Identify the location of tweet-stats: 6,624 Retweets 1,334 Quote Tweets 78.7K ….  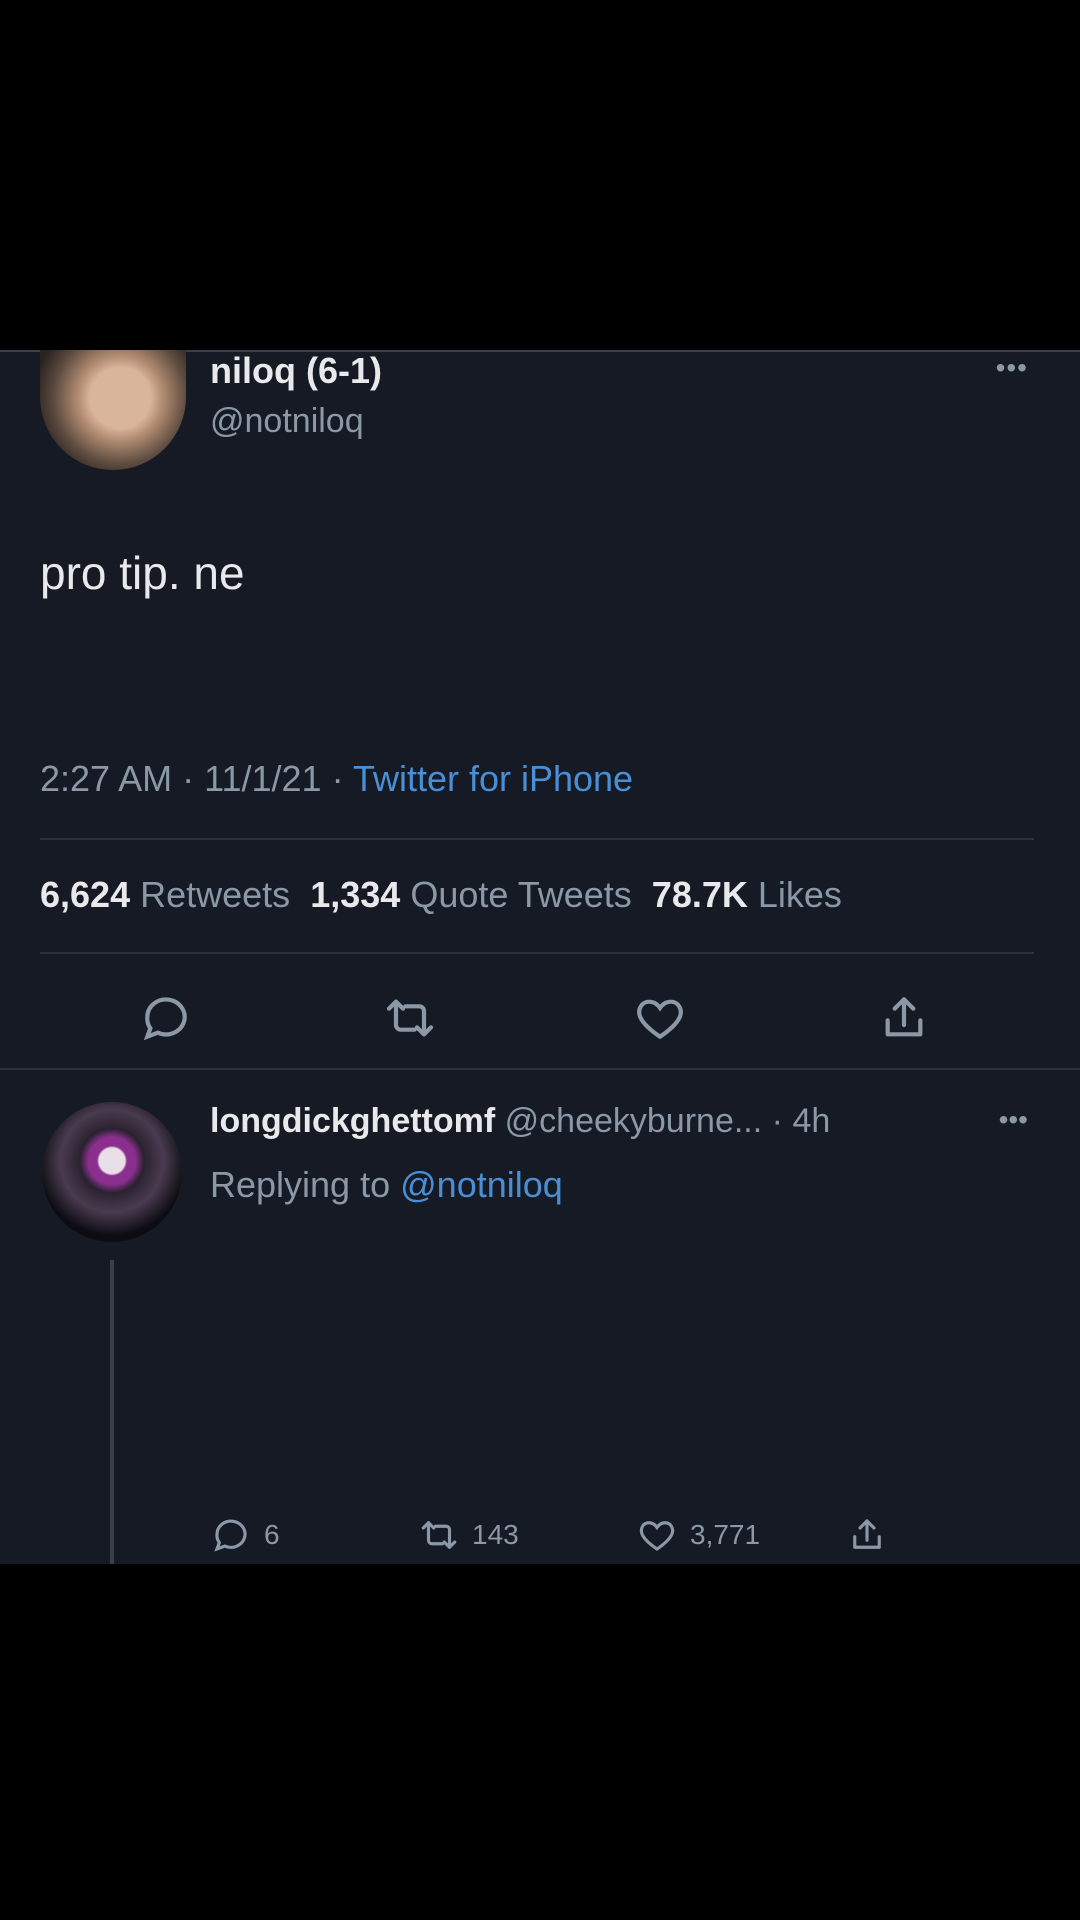
(441, 895).